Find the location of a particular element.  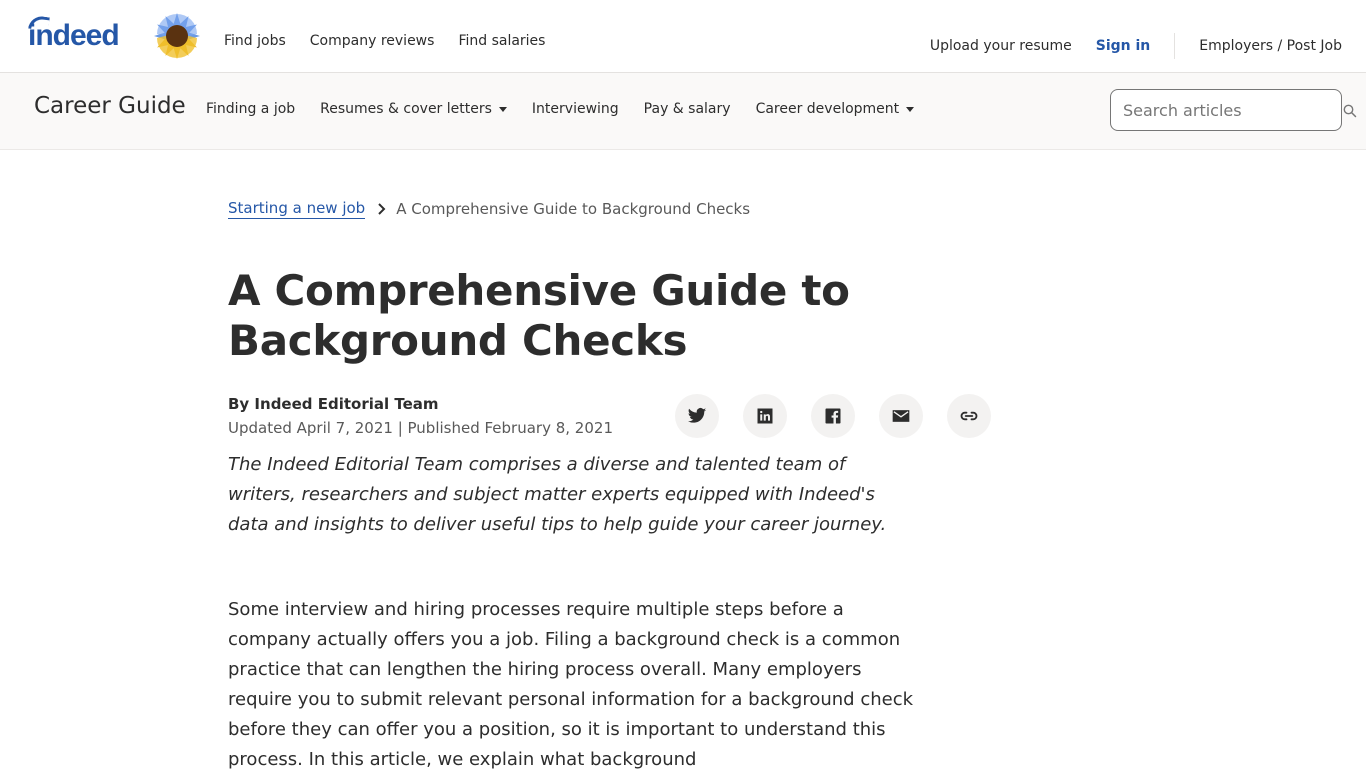

nav-career-development: Career development is located at coordinates (835, 109).